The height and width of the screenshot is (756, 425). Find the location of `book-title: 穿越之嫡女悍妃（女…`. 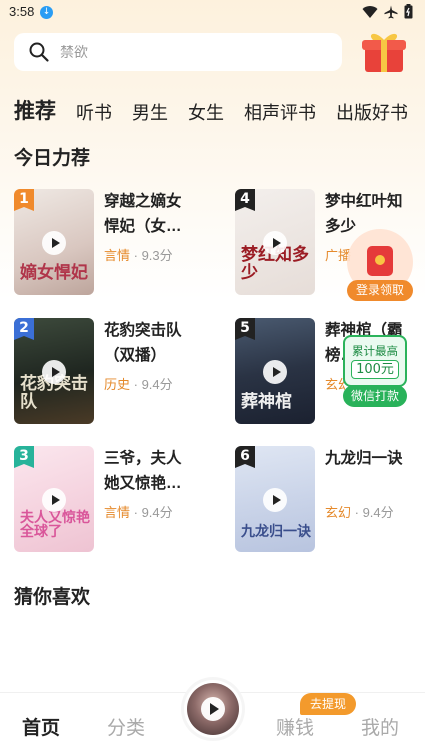

book-title: 穿越之嫡女悍妃（女… is located at coordinates (143, 214).